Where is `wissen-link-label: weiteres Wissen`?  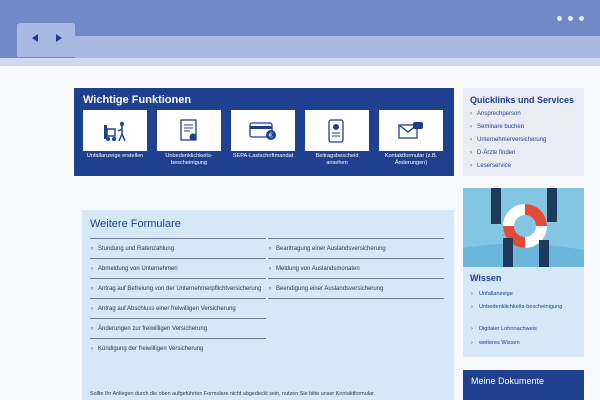 wissen-link-label: weiteres Wissen is located at coordinates (499, 343).